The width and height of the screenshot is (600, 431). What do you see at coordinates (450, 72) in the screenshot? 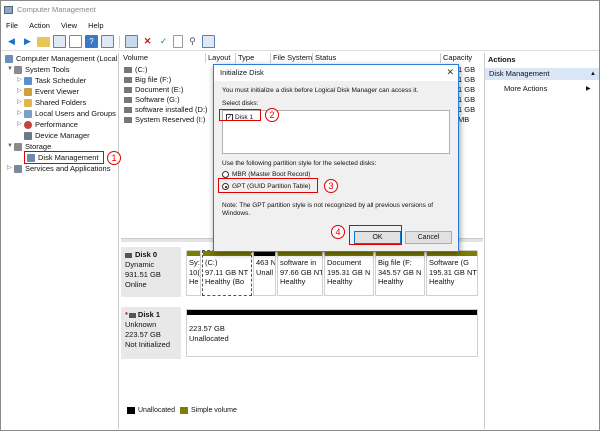
I see `close-icon: ✕` at bounding box center [450, 72].